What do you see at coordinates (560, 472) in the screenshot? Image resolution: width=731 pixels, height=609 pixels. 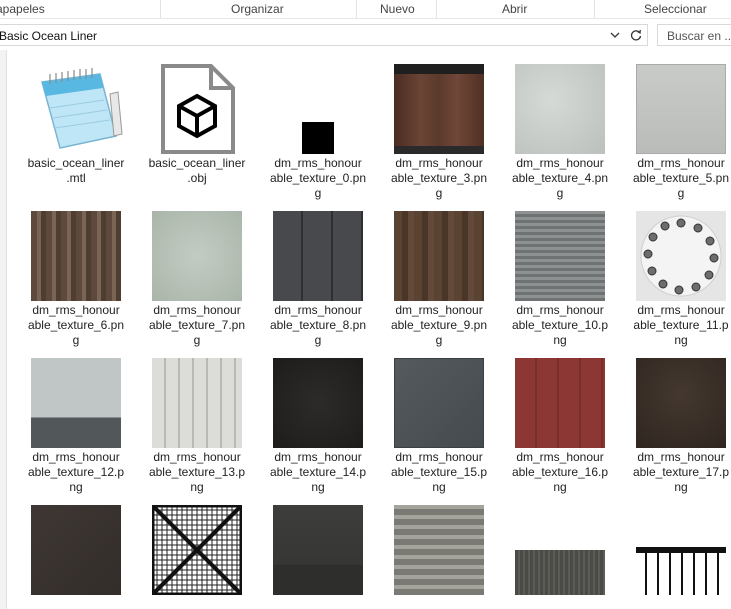 I see `file-name: dm_rms_honour able_texture_16.p ng` at bounding box center [560, 472].